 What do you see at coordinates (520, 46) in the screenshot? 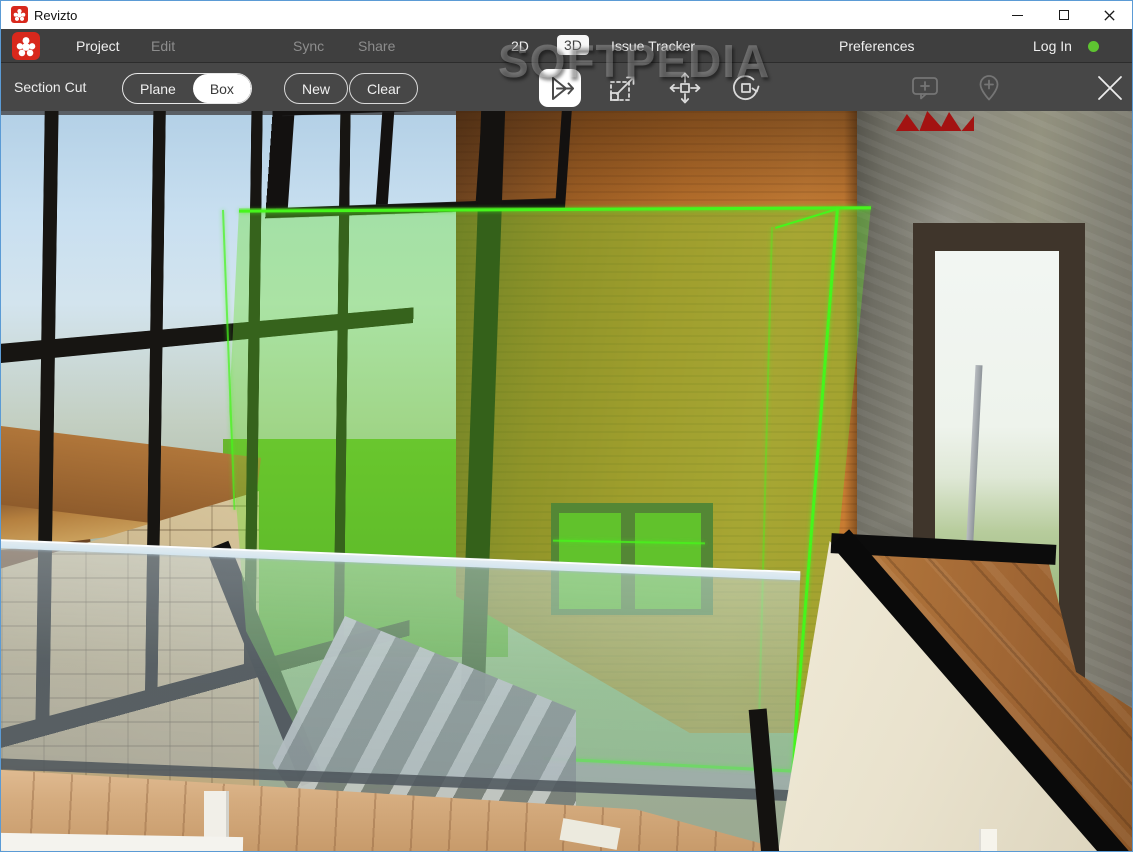
I see `view-2d-button: 2D` at bounding box center [520, 46].